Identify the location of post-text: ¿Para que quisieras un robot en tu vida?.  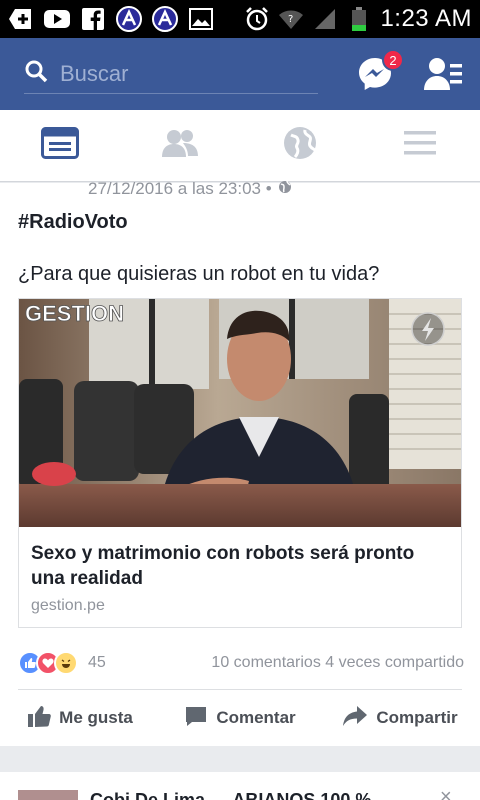
(199, 274).